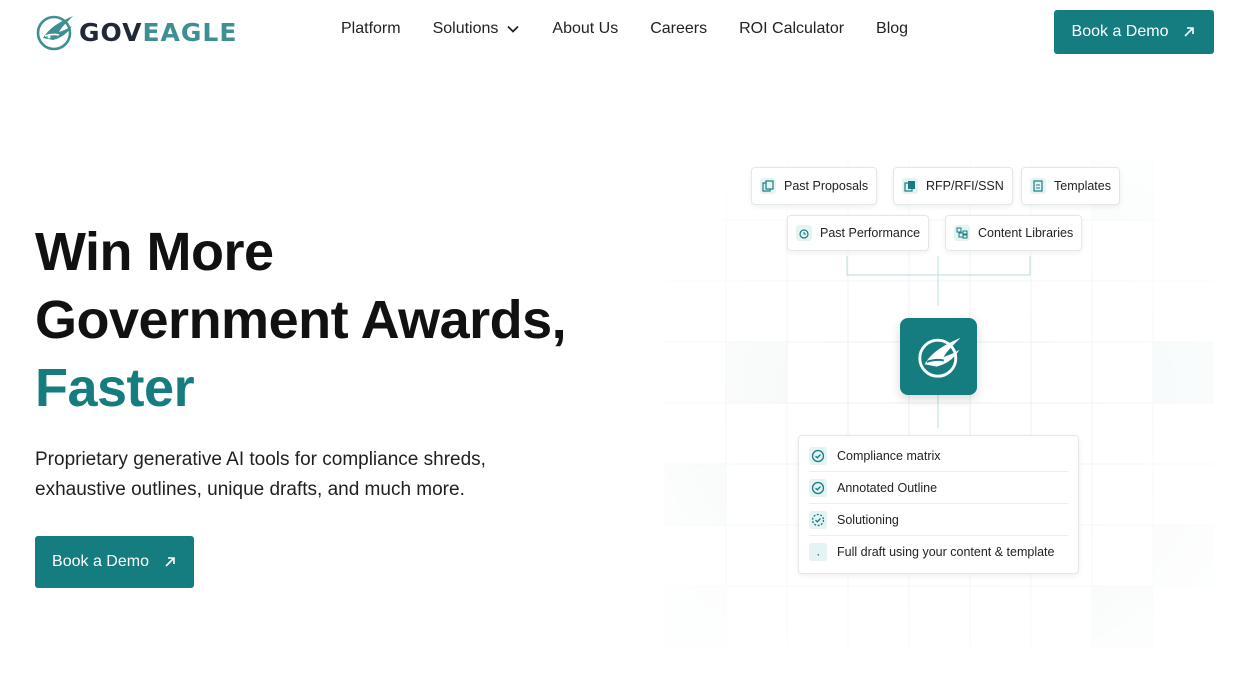 The image size is (1251, 682). I want to click on input-chip-past-performance: Past Performance, so click(858, 233).